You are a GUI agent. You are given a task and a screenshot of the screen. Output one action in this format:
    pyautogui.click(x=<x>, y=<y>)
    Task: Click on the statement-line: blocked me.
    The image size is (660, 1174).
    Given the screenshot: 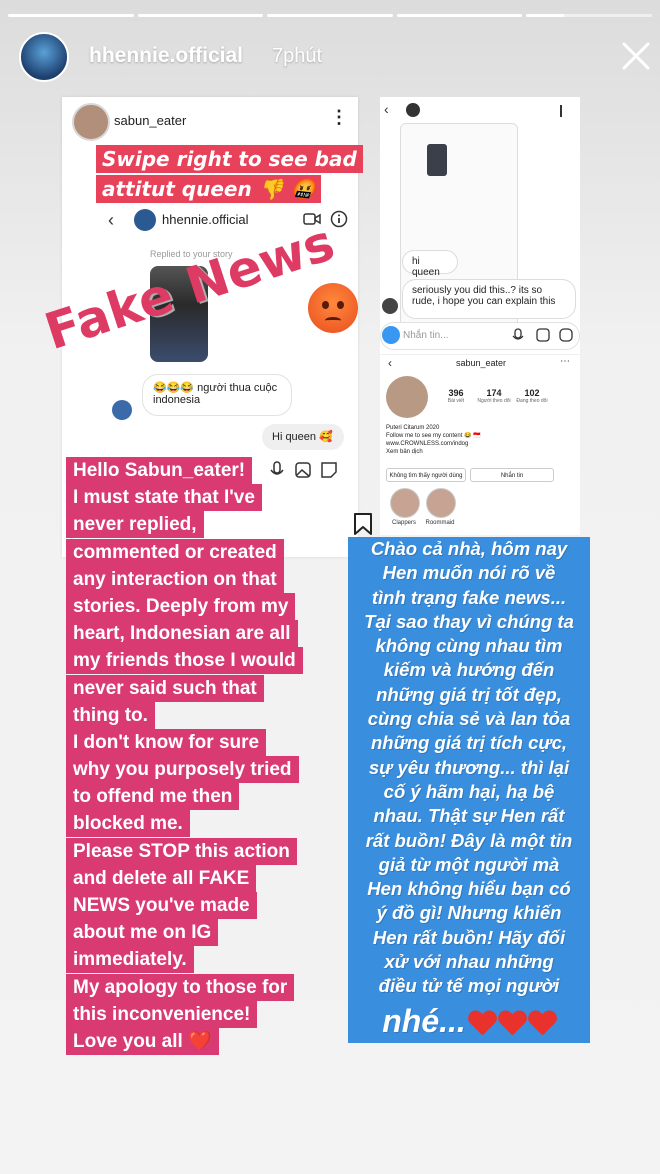 What is the action you would take?
    pyautogui.click(x=128, y=824)
    